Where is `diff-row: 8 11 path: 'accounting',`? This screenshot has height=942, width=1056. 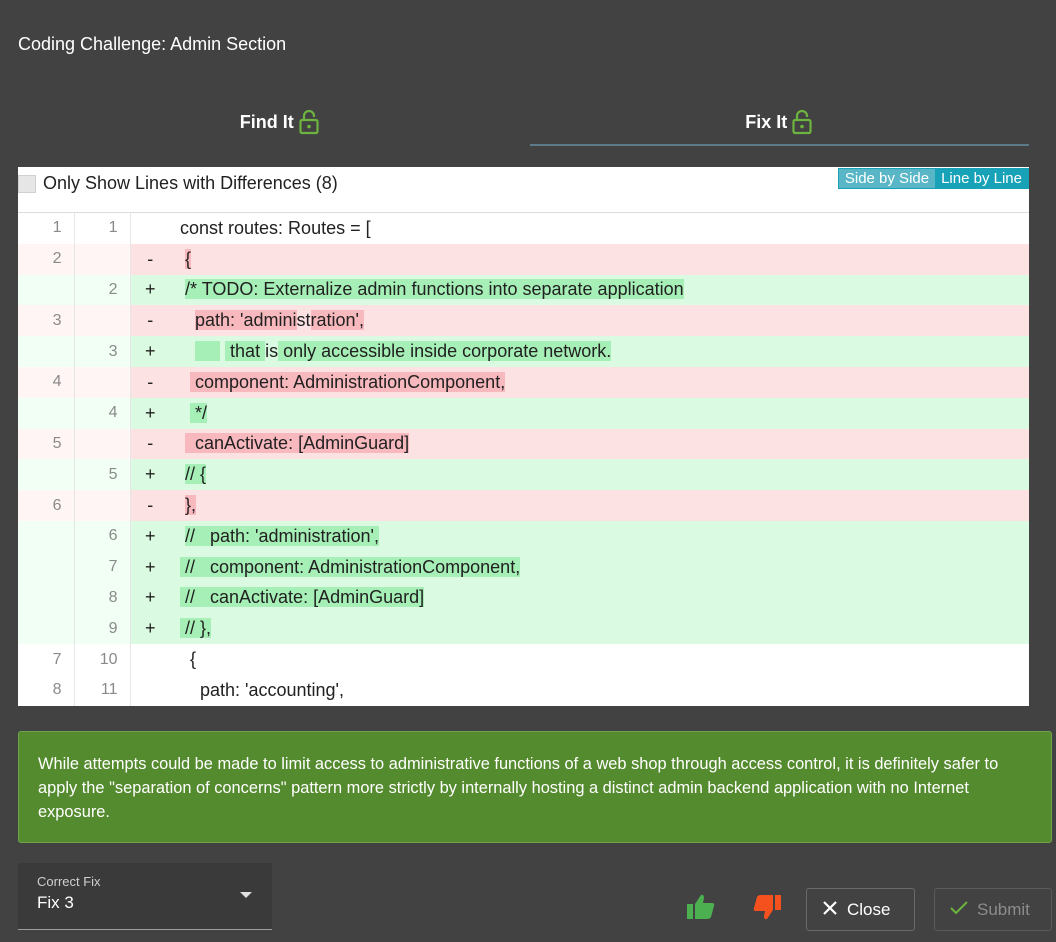
diff-row: 8 11 path: 'accounting', is located at coordinates (523, 690).